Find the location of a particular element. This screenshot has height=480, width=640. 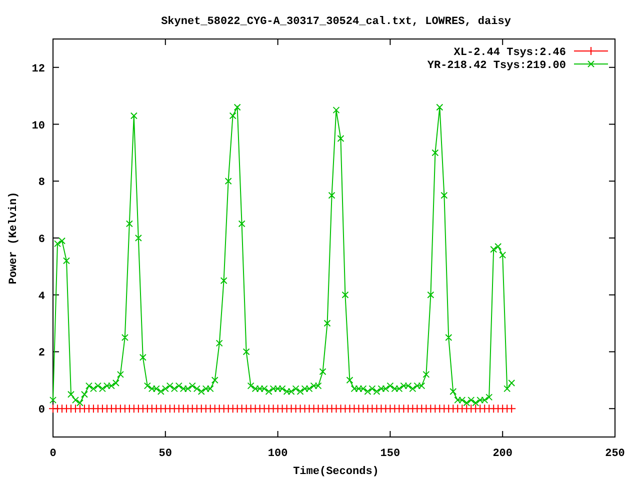

y-tick-label: 6 is located at coordinates (41, 240).